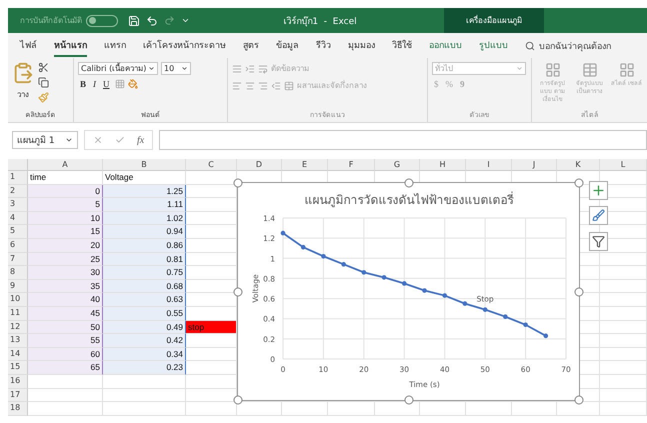 This screenshot has width=647, height=423. Describe the element at coordinates (305, 165) in the screenshot. I see `column-header: E` at that location.